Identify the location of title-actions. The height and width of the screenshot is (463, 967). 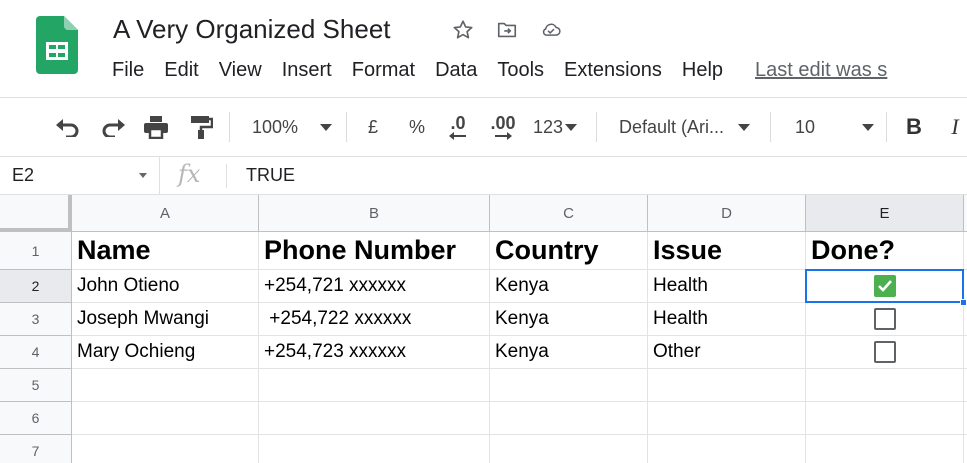
(507, 30).